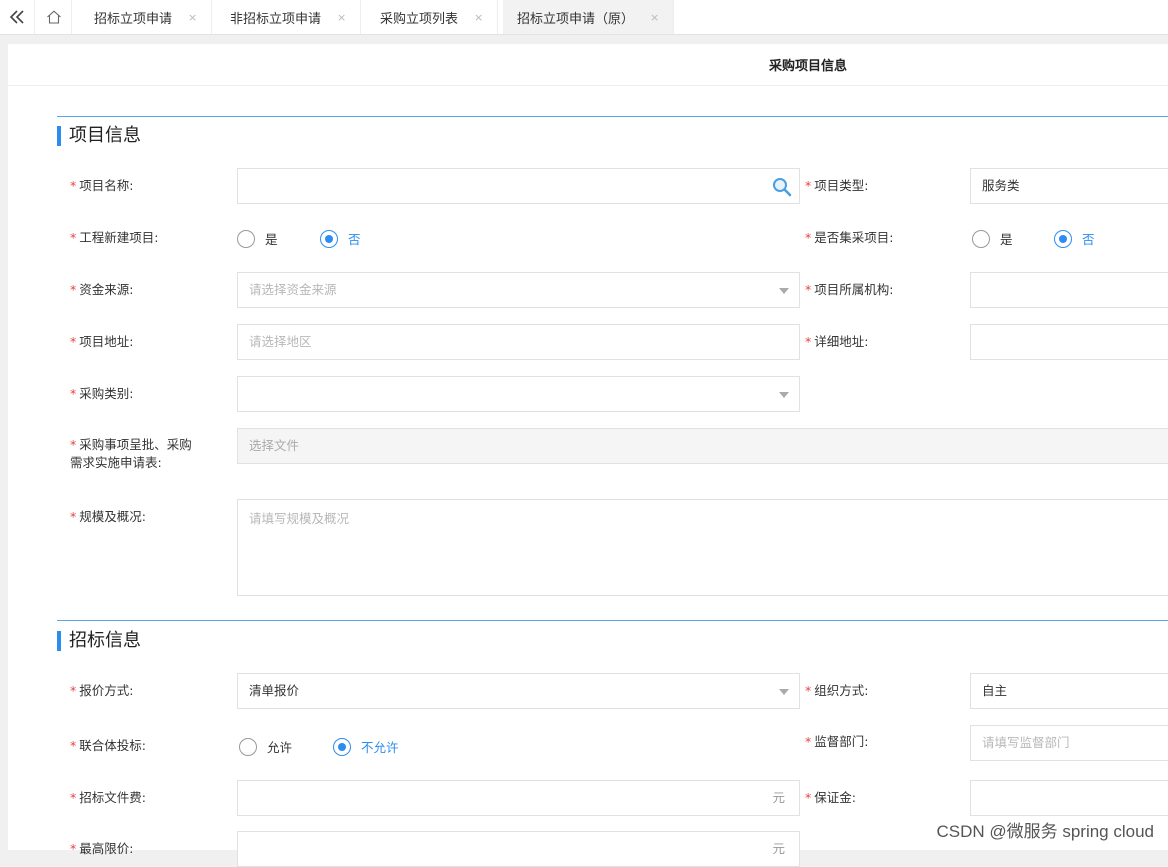 Image resolution: width=1168 pixels, height=867 pixels. What do you see at coordinates (576, 19) in the screenshot?
I see `tab-label: 招标立项申请（原）` at bounding box center [576, 19].